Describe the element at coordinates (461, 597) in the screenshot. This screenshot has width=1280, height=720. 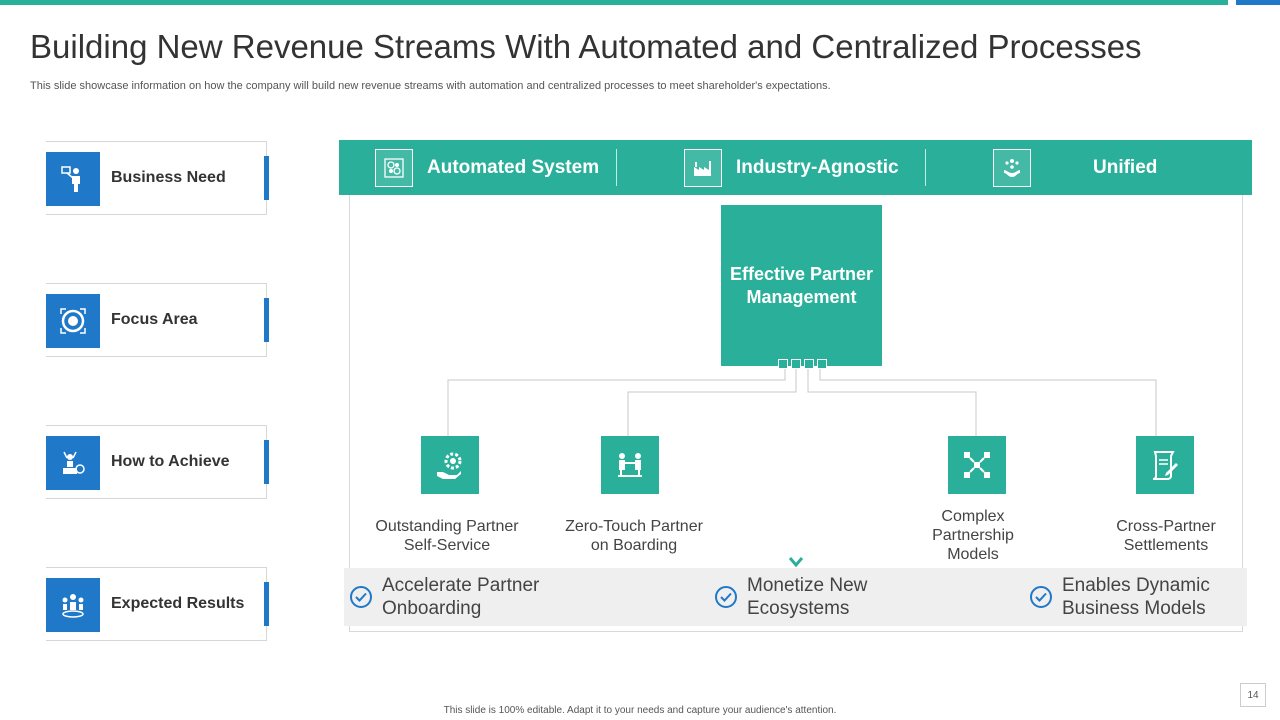
I see `result-label: Accelerate Partner Onboarding` at that location.